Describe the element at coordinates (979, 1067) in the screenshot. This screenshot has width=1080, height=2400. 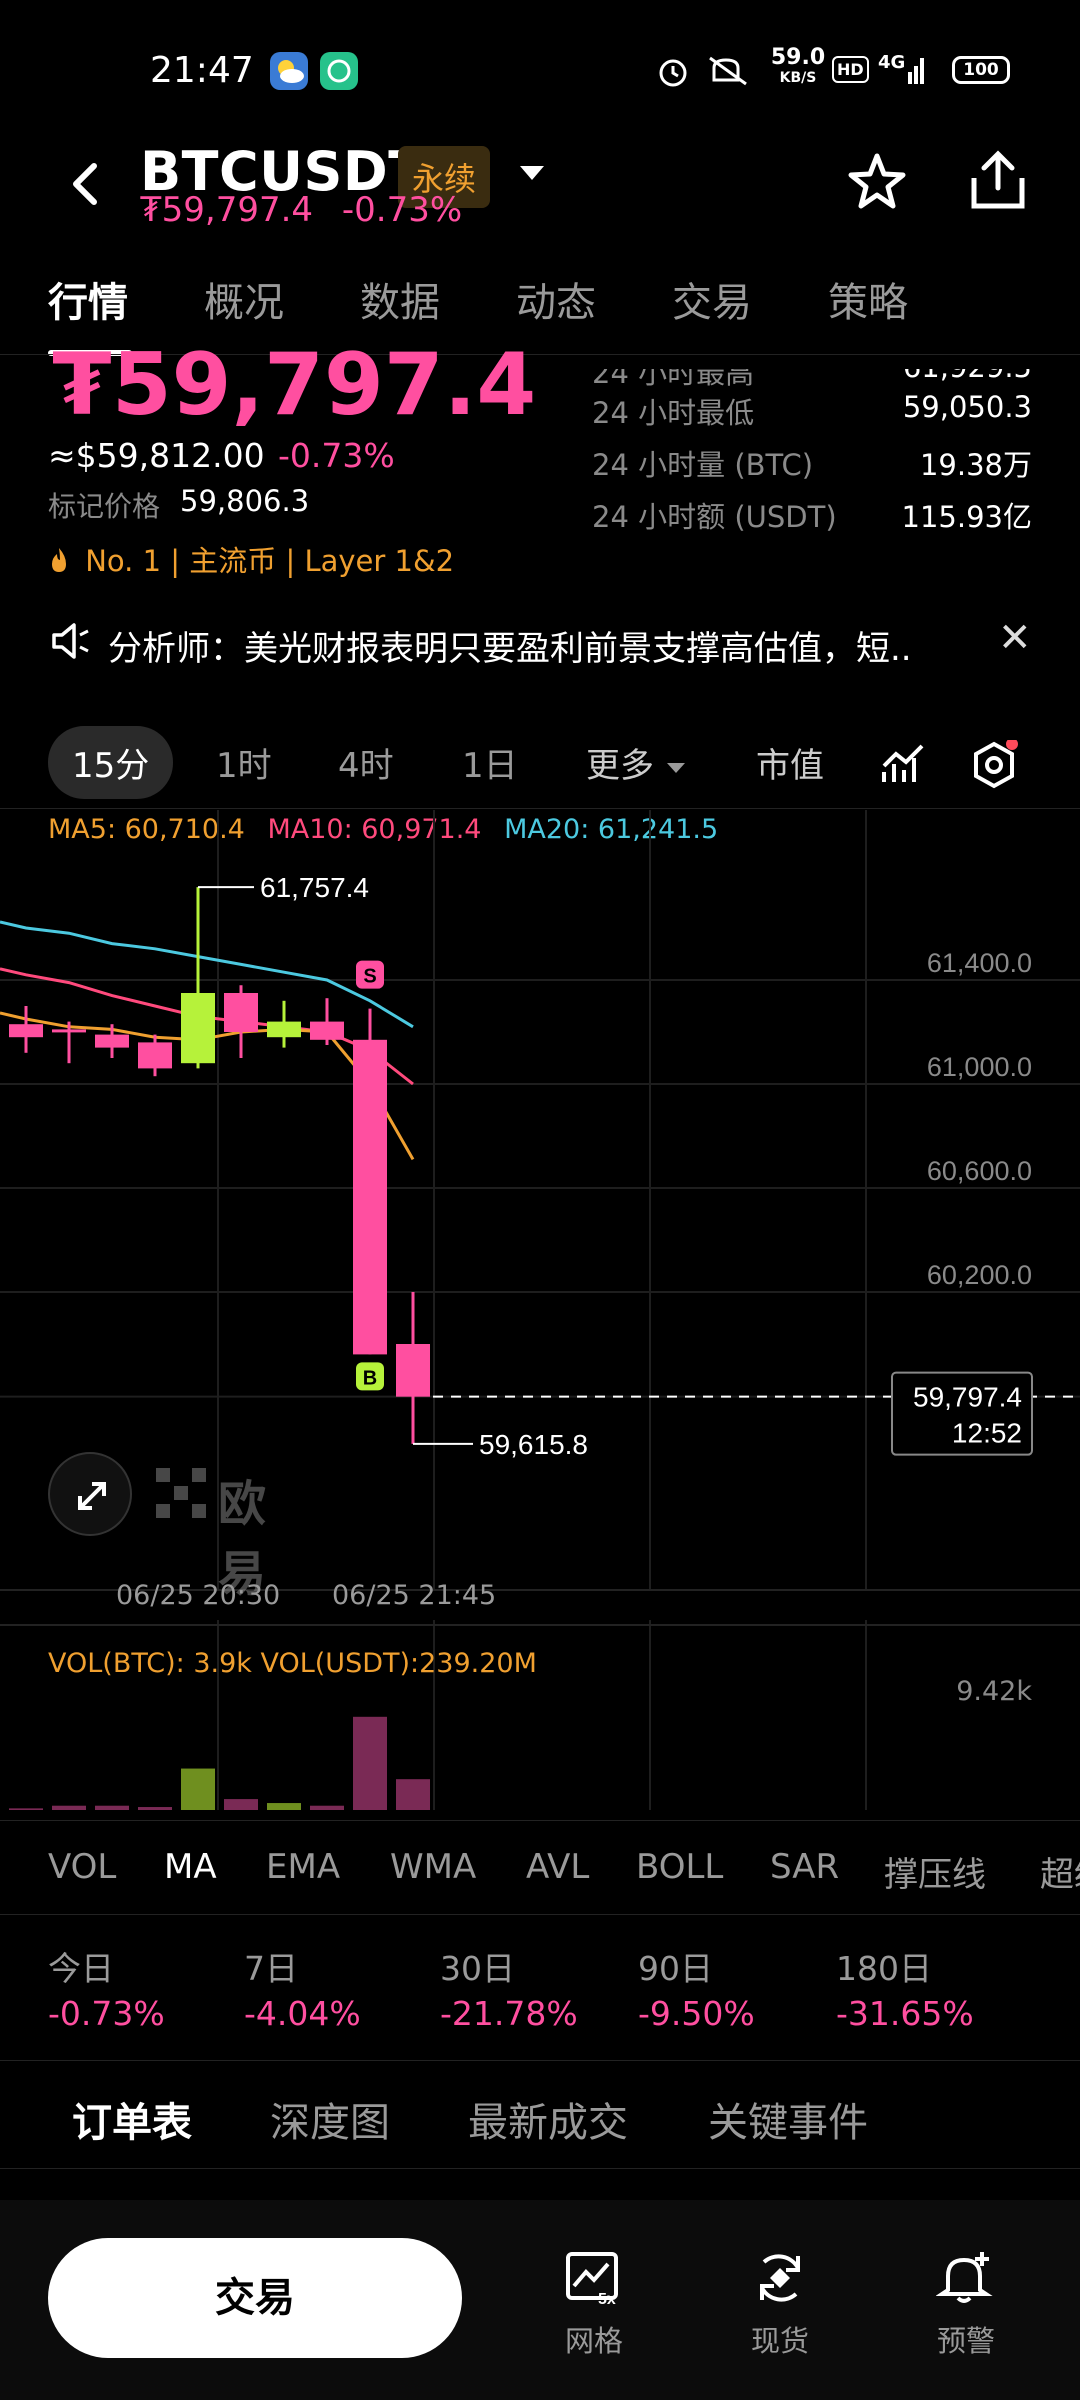
I see `y-tick-label: 61,000.0` at that location.